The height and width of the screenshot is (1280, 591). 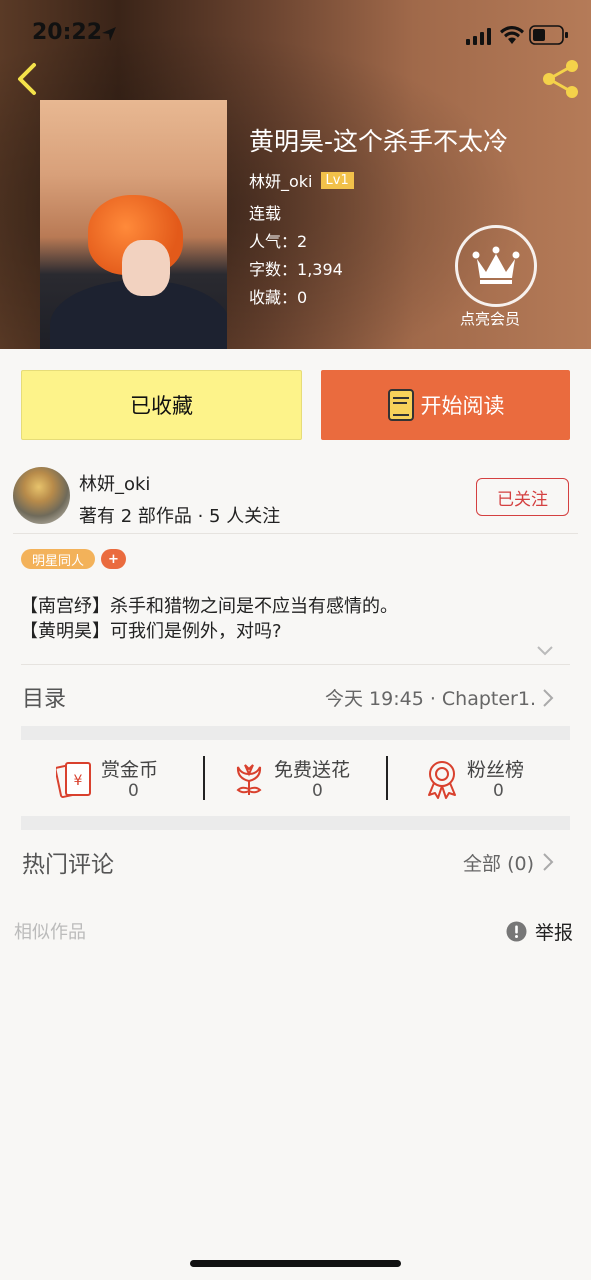 What do you see at coordinates (295, 35) in the screenshot?
I see `status-bar: 20:22` at bounding box center [295, 35].